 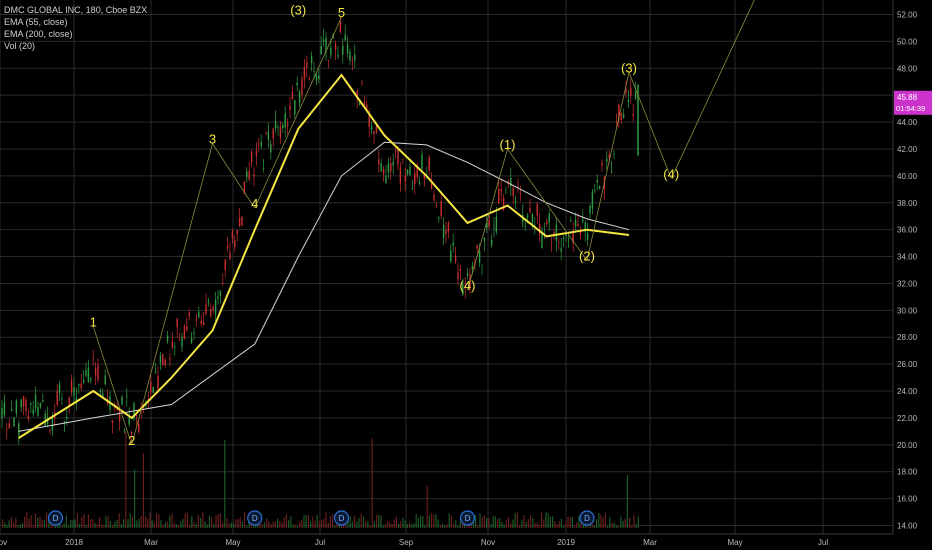 What do you see at coordinates (254, 203) in the screenshot?
I see `wave-label: 4` at bounding box center [254, 203].